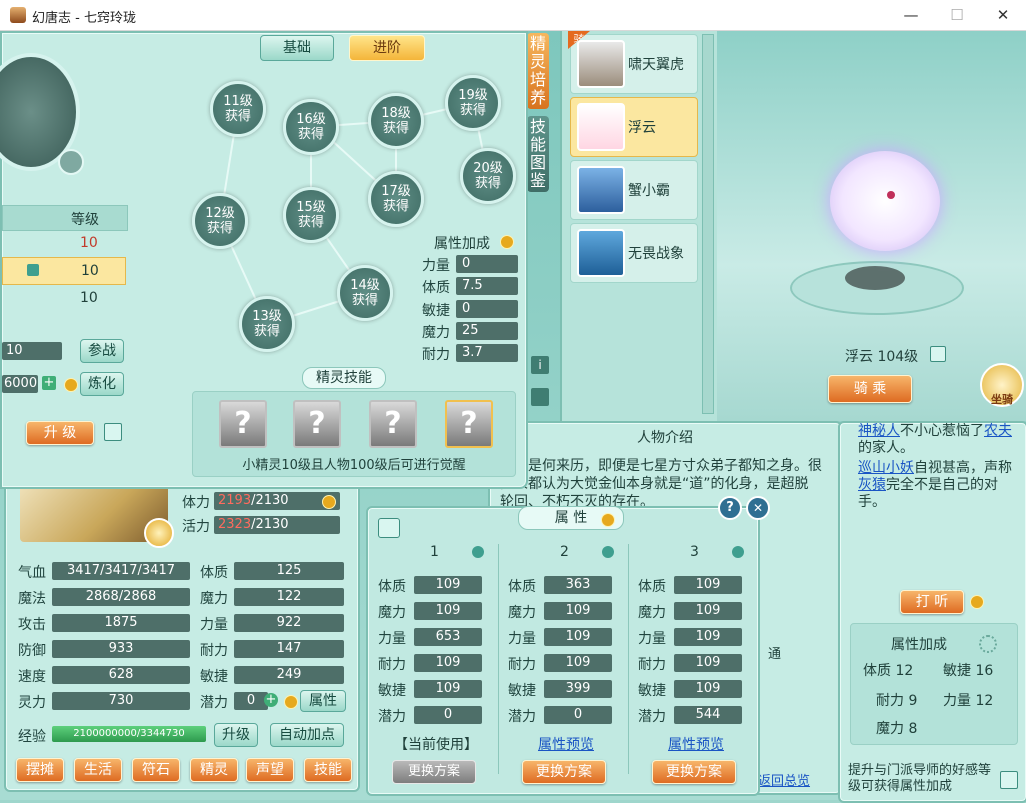  Describe the element at coordinates (538, 154) in the screenshot. I see `tab-skill-catalog: 技能图鉴` at that location.